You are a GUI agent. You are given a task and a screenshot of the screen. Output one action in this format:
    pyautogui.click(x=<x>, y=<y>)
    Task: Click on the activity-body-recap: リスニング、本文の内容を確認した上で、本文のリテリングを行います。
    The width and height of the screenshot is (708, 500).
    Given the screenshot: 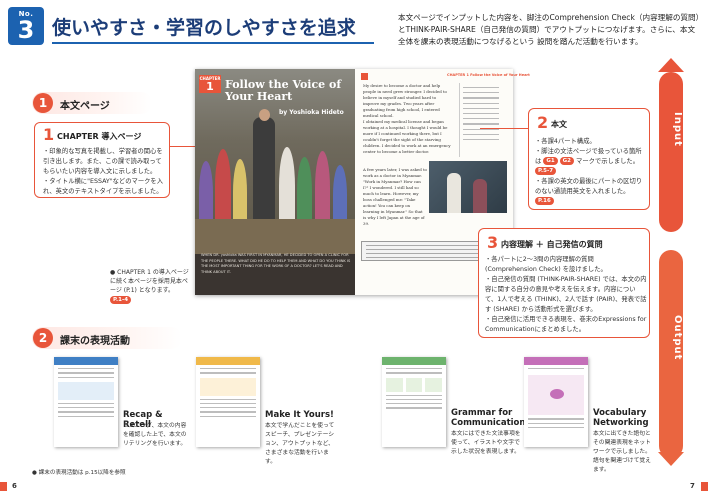 What is the action you would take?
    pyautogui.click(x=155, y=435)
    